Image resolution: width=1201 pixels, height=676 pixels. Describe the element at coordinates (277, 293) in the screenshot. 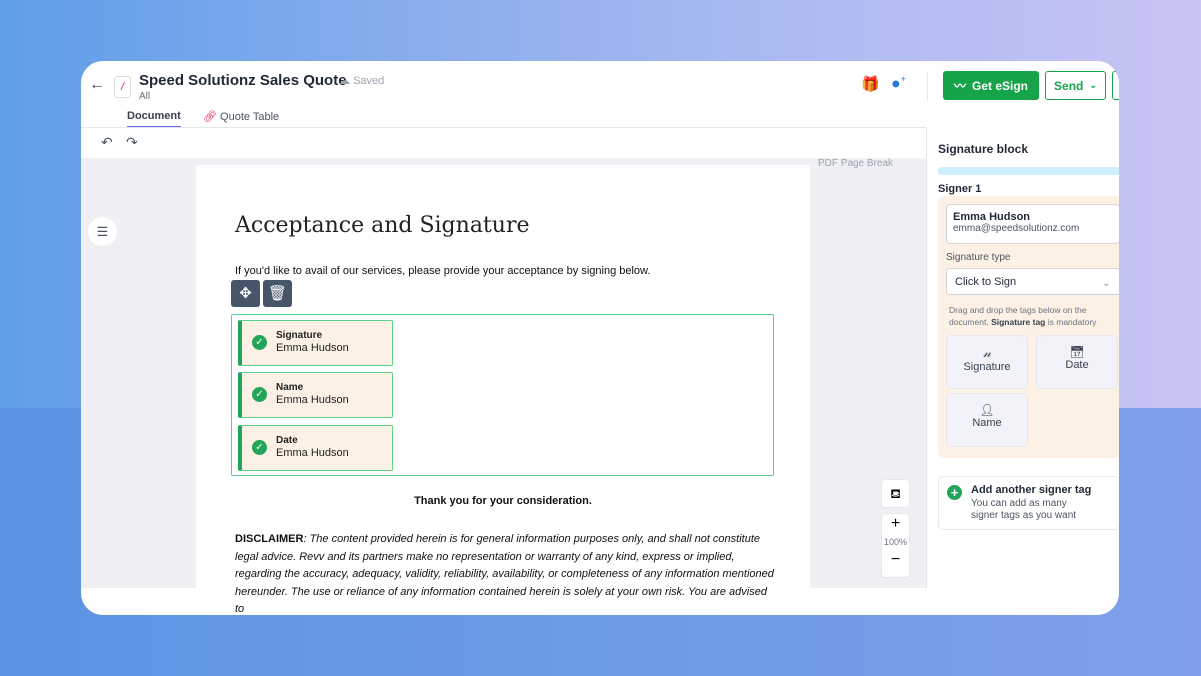

I see `trash-icon: 🗑︎` at that location.